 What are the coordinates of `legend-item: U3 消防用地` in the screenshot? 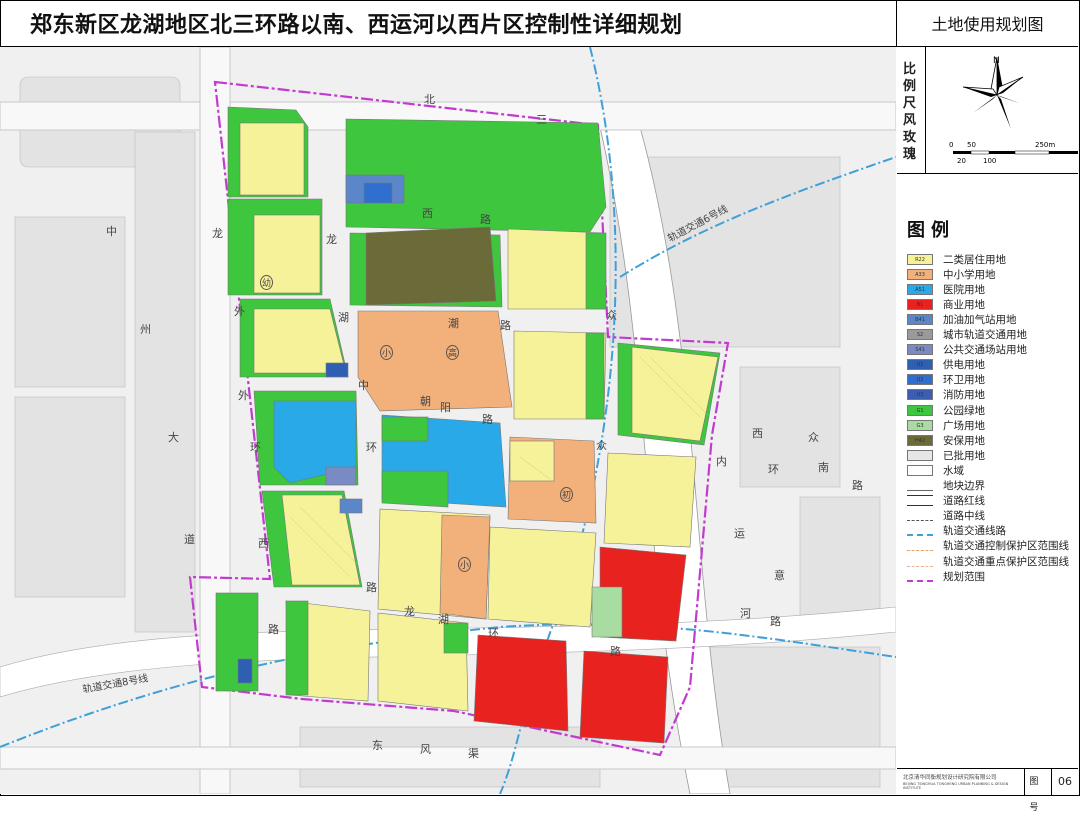 It's located at (946, 395).